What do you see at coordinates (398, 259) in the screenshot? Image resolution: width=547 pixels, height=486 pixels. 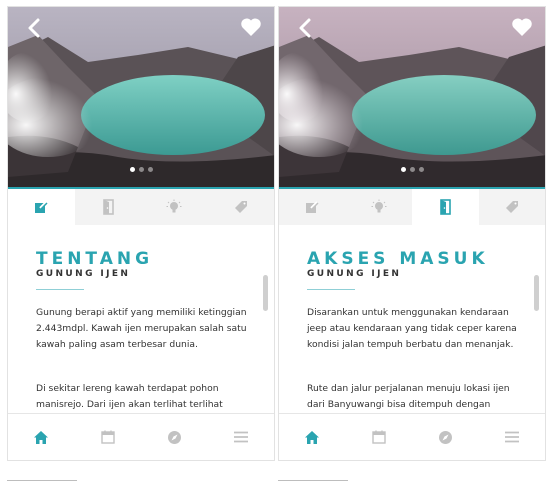 I see `section-title: AKSES MASUK` at bounding box center [398, 259].